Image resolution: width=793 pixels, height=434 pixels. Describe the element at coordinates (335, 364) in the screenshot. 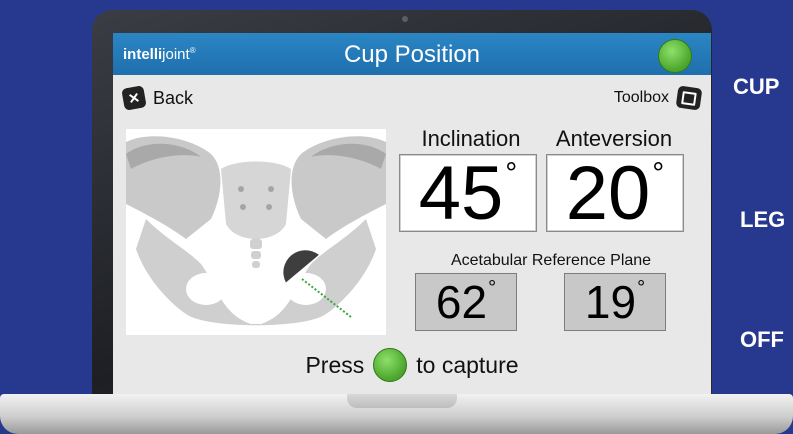

I see `capture-prefix: Press` at that location.